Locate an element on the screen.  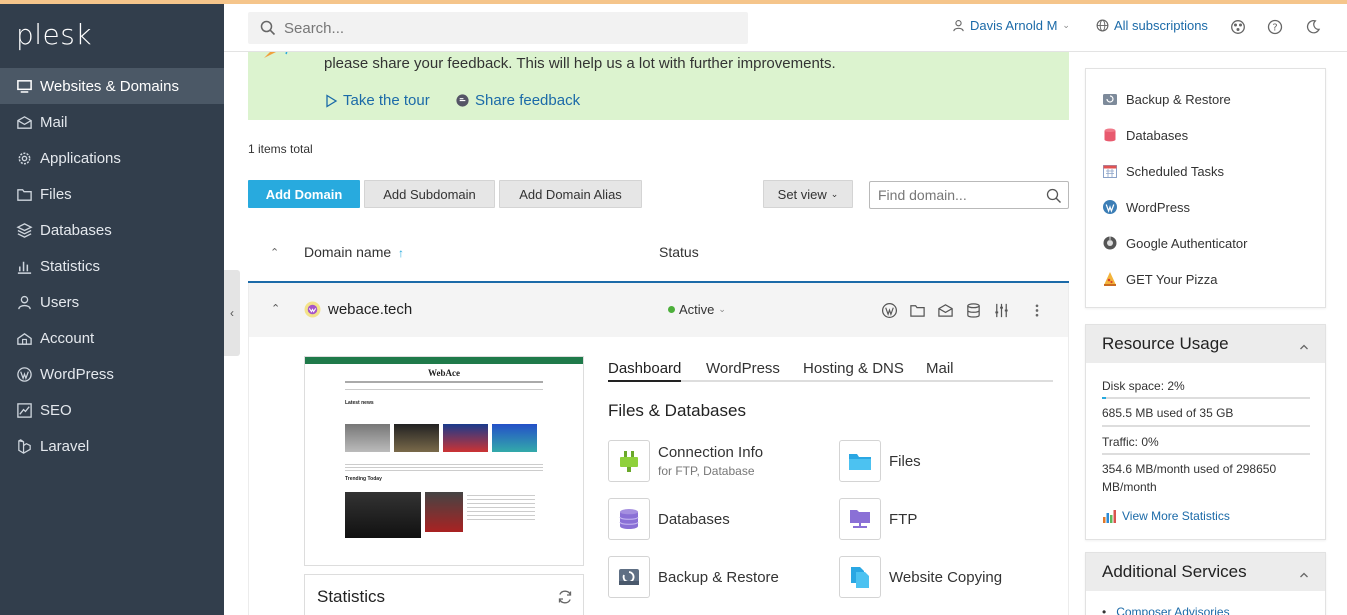
sidebar-item-label: SEO is located at coordinates (56, 410).